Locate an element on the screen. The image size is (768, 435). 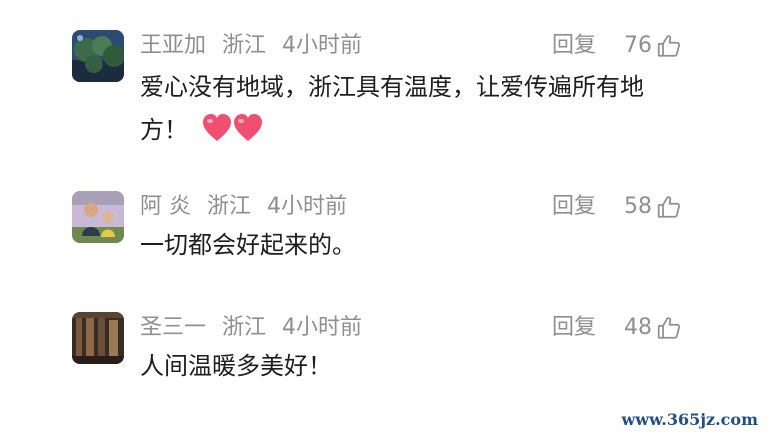
comment-meta: 王亚加 浙江 4小时前 is located at coordinates (251, 46).